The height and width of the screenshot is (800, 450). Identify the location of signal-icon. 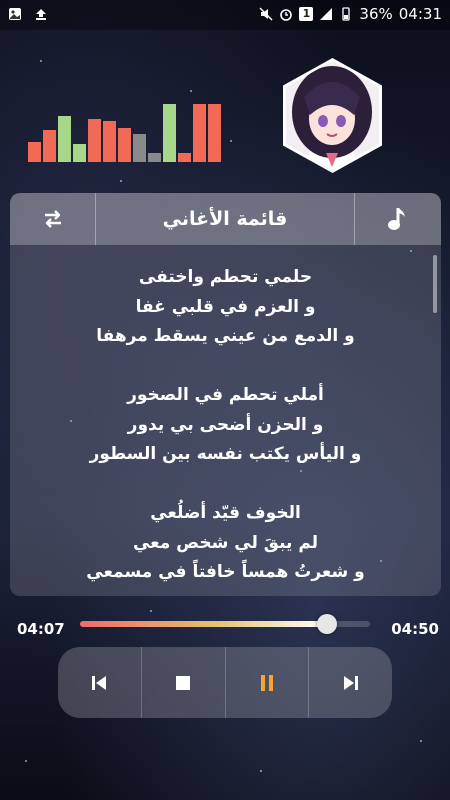
(326, 14).